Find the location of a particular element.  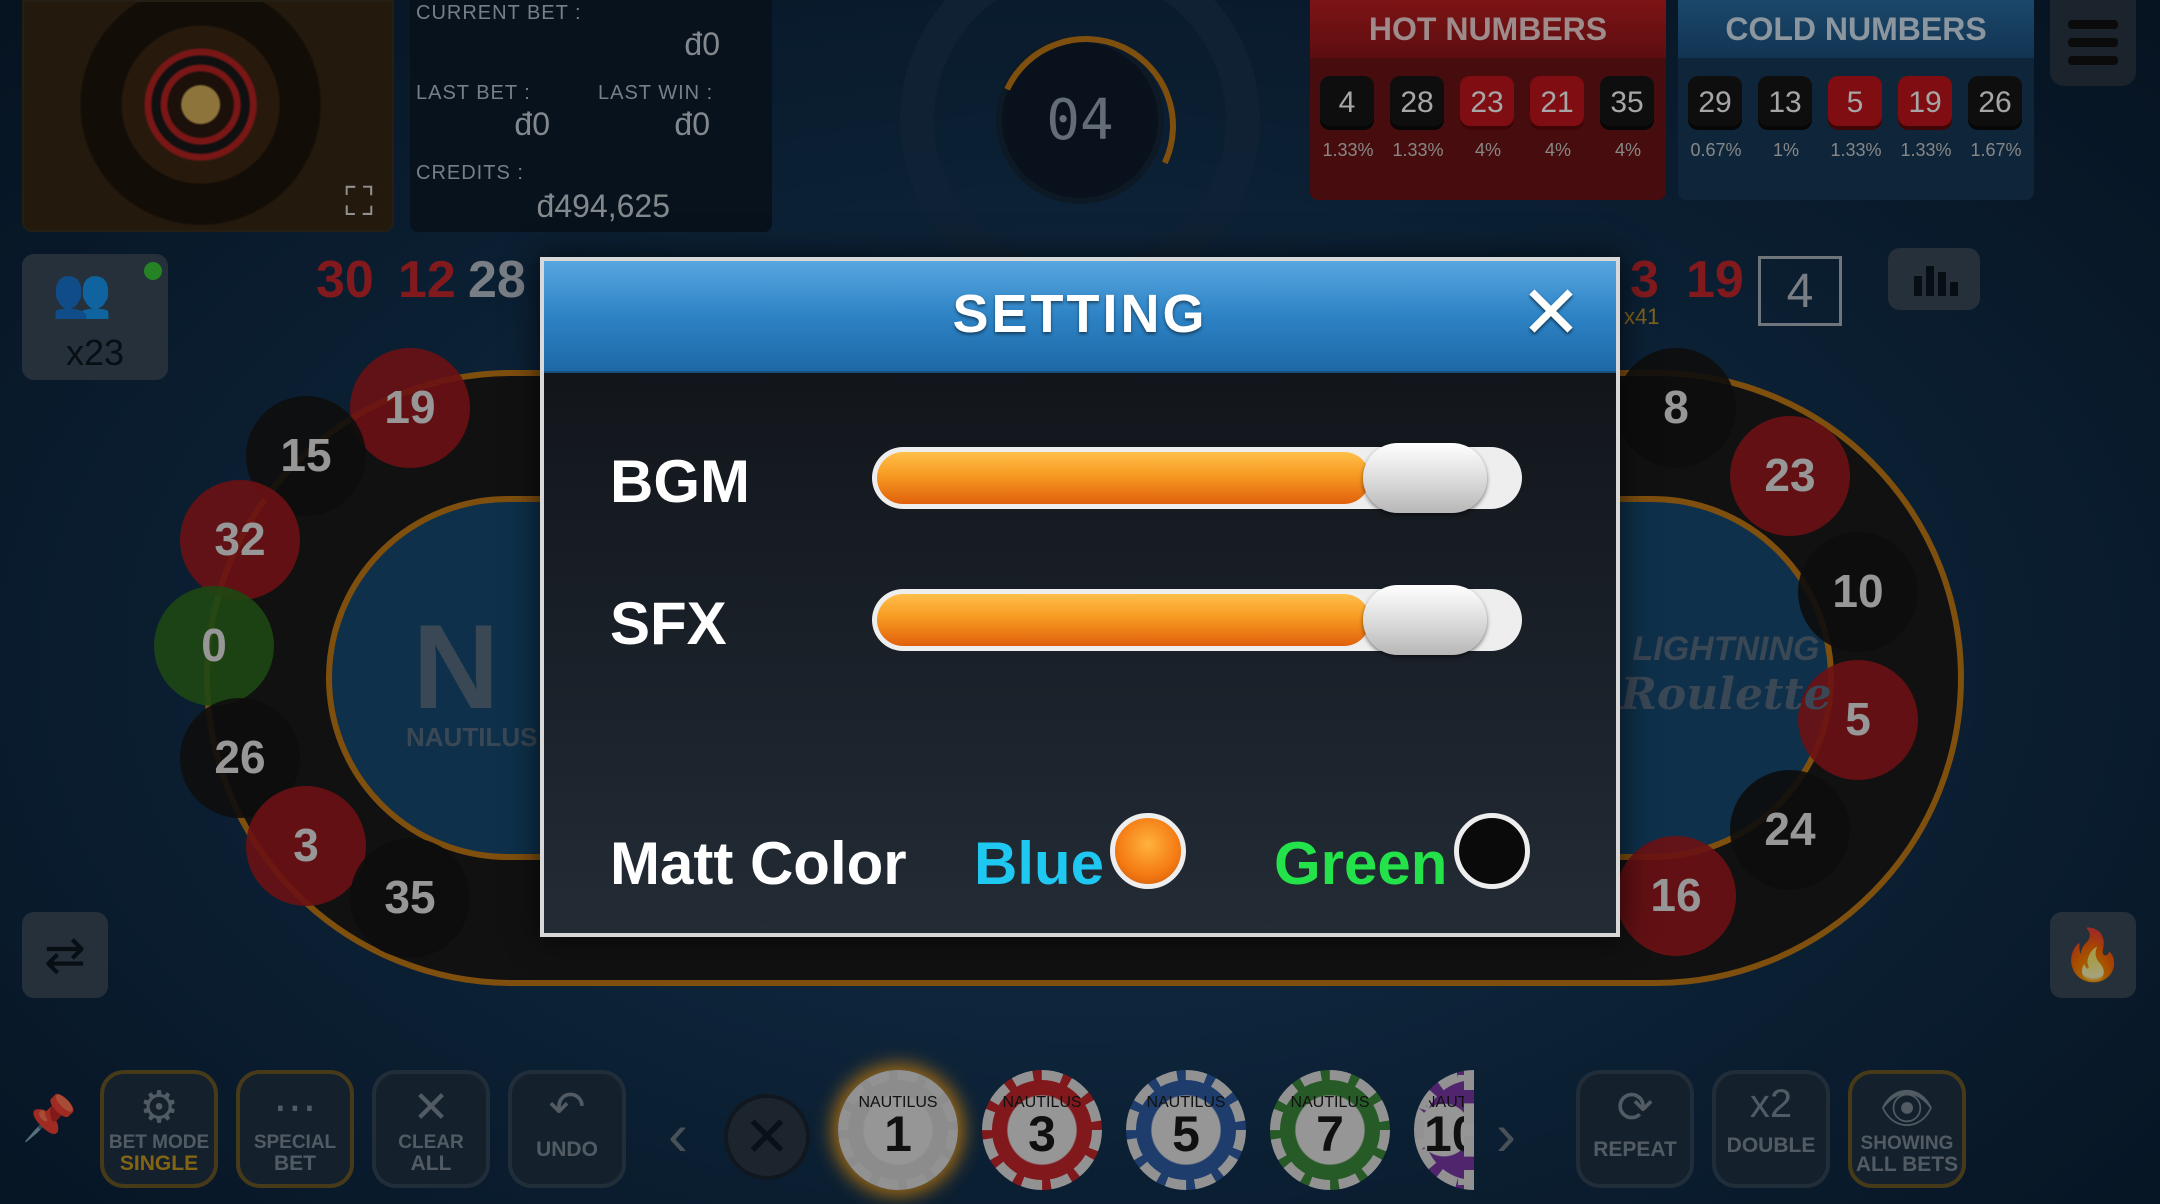

blue-radio is located at coordinates (1148, 851).